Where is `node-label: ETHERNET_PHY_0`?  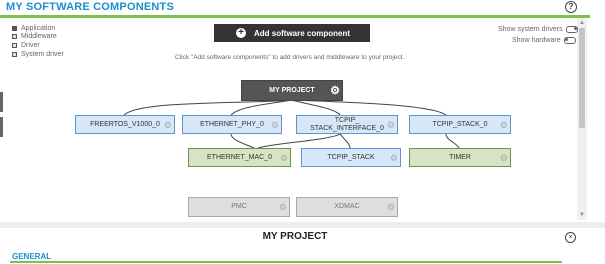 node-label: ETHERNET_PHY_0 is located at coordinates (232, 124).